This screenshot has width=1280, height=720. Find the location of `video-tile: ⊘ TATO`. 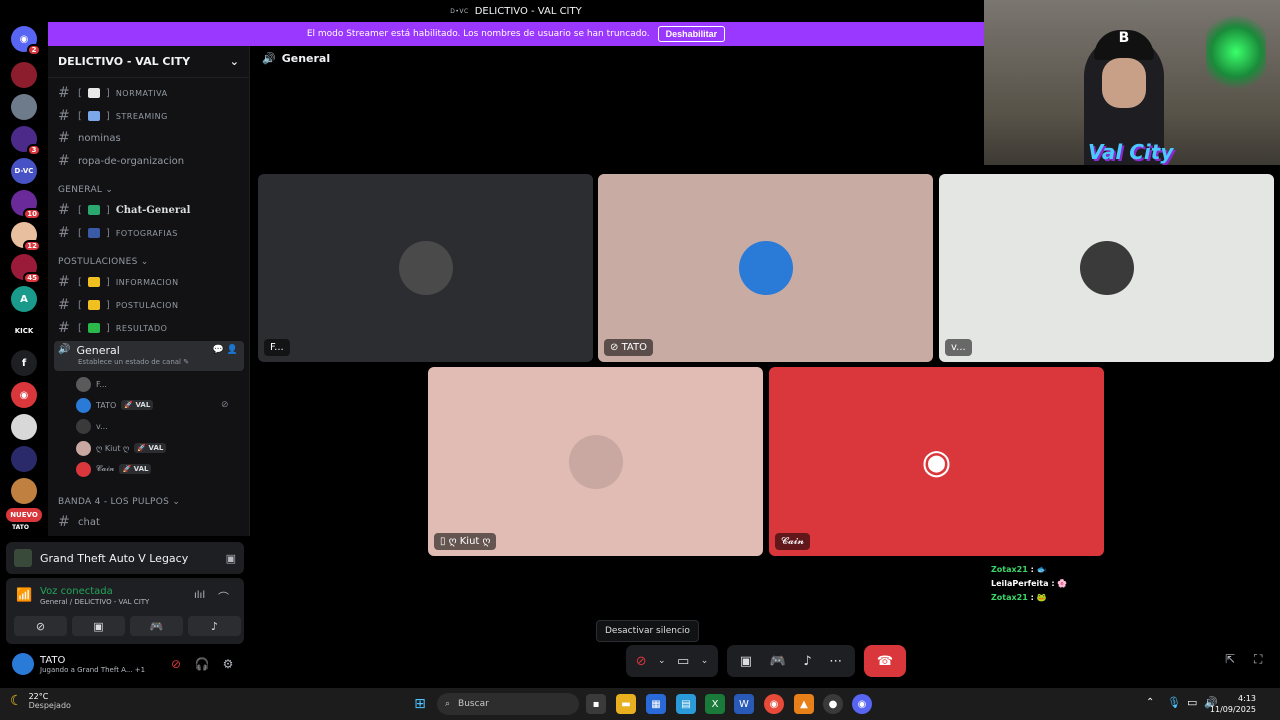

video-tile: ⊘ TATO is located at coordinates (765, 268).